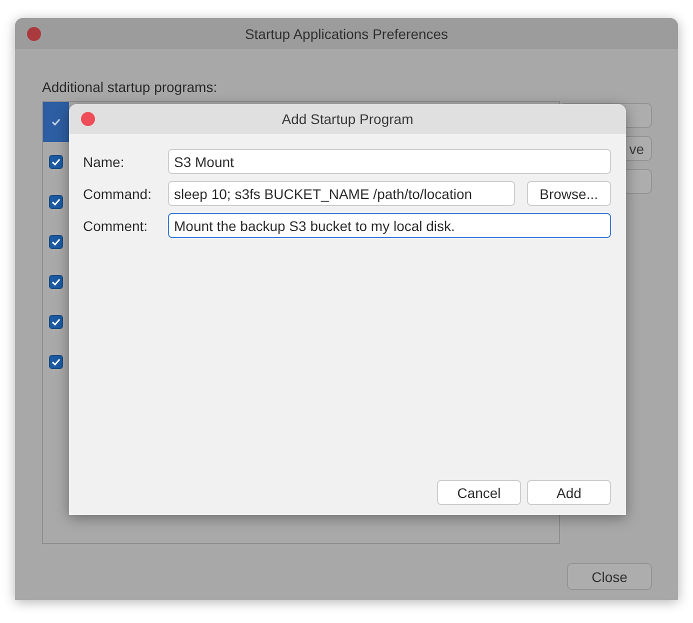 The height and width of the screenshot is (623, 693). Describe the element at coordinates (104, 162) in the screenshot. I see `field-label: Name:` at that location.